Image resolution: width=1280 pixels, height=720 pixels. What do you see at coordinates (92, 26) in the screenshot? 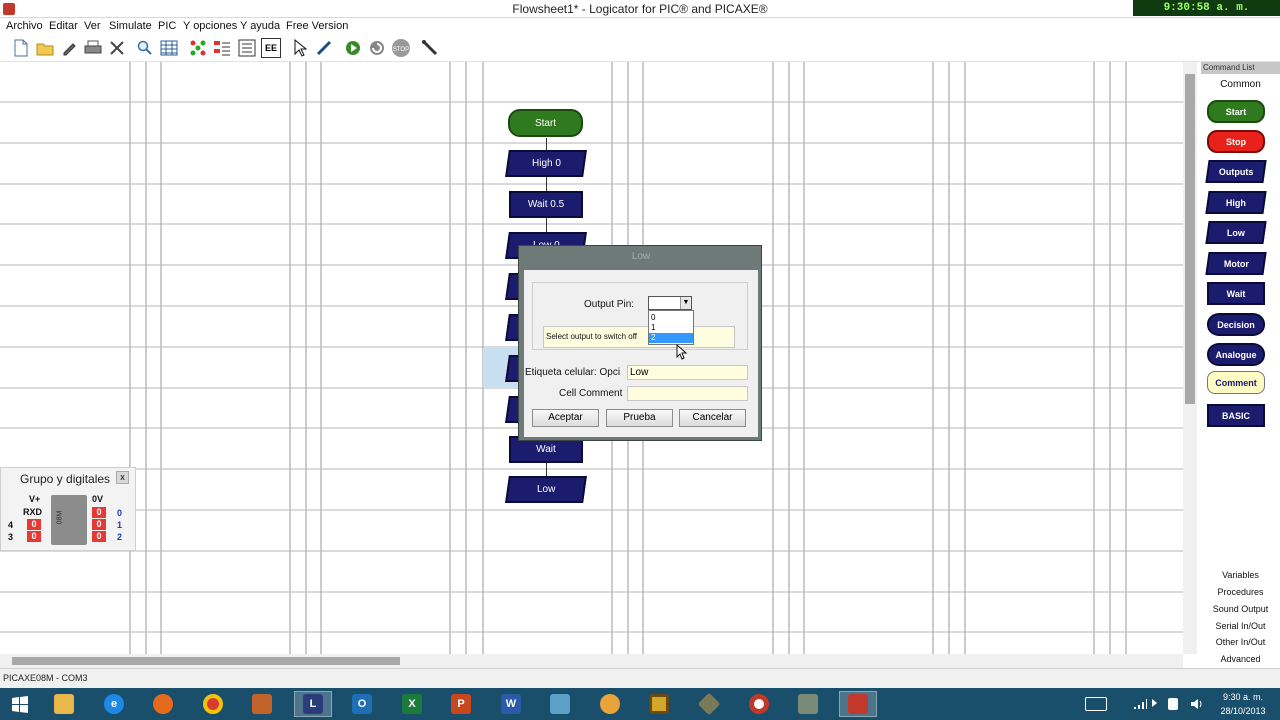
I see `menu-ver: Ver` at bounding box center [92, 26].